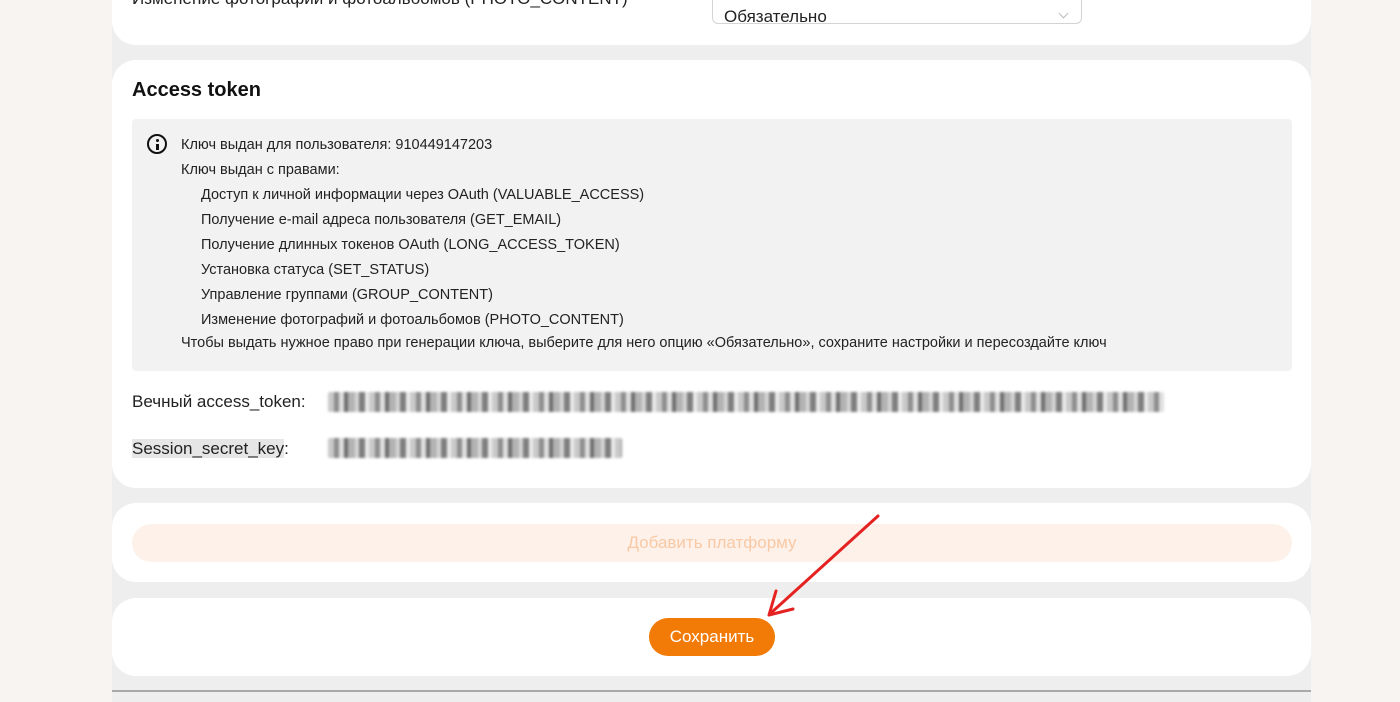 This screenshot has width=1400, height=702. What do you see at coordinates (260, 170) in the screenshot?
I see `info-line-rights-heading: Ключ выдан с правами:` at bounding box center [260, 170].